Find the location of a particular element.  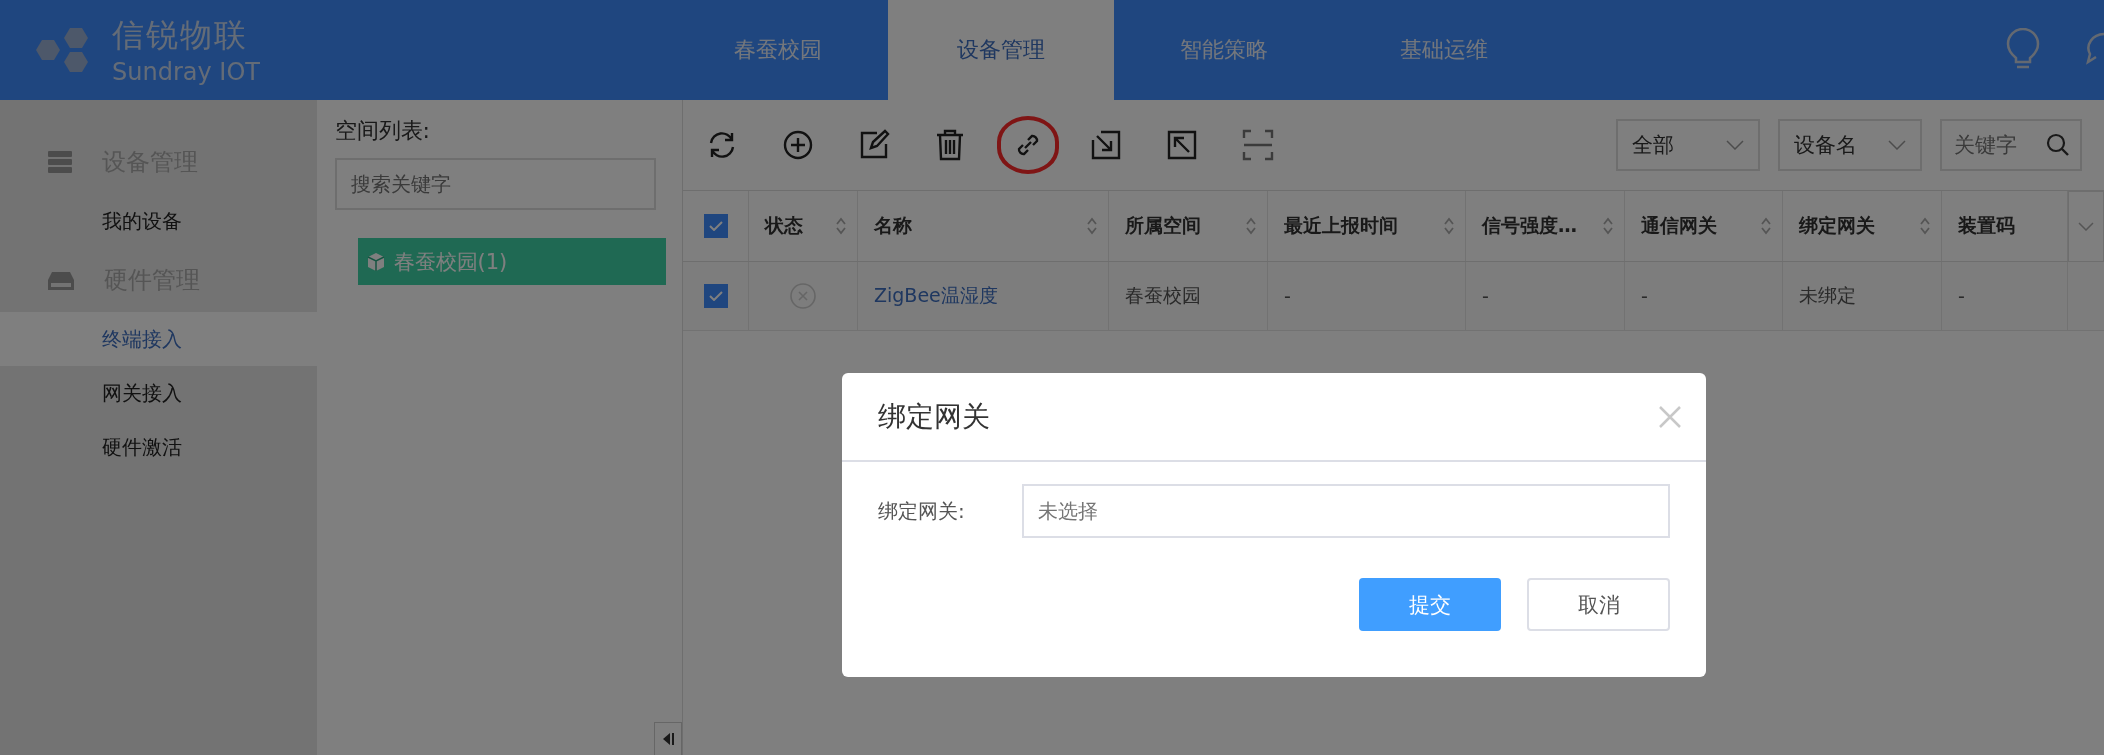

plus-circle-icon is located at coordinates (798, 145).